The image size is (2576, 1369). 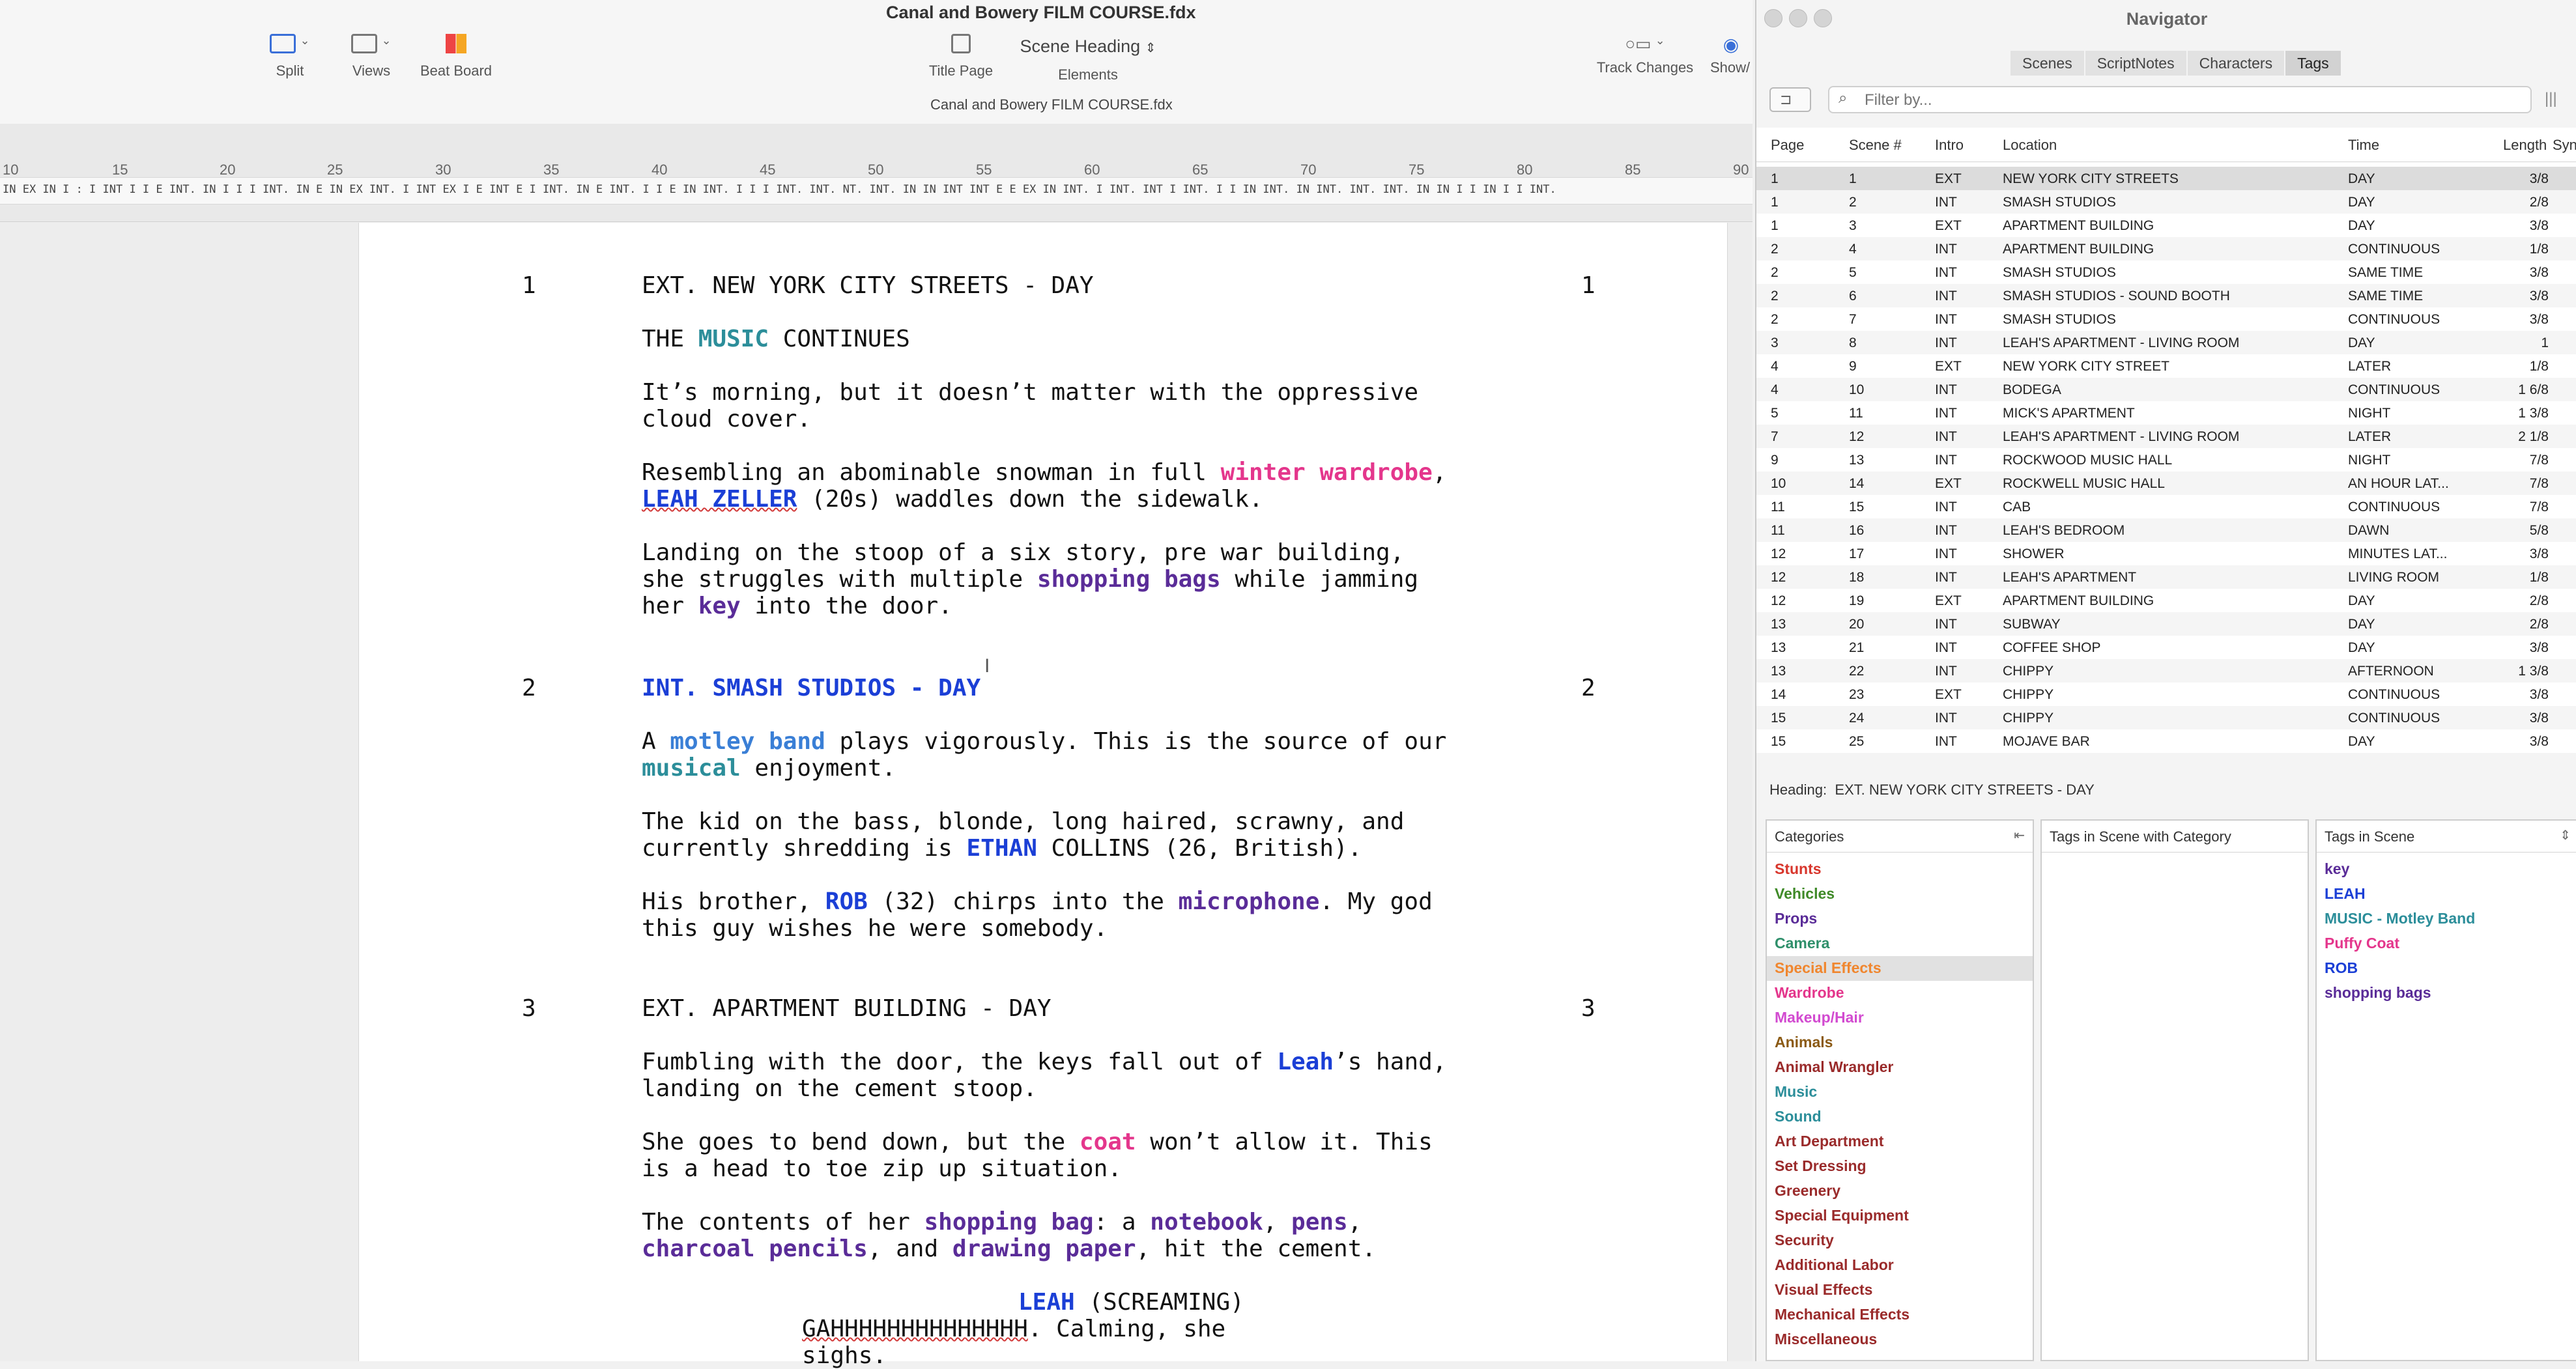 I want to click on scene-heading: EXT. APARTMENT BUILDING - DAY, so click(x=847, y=1008).